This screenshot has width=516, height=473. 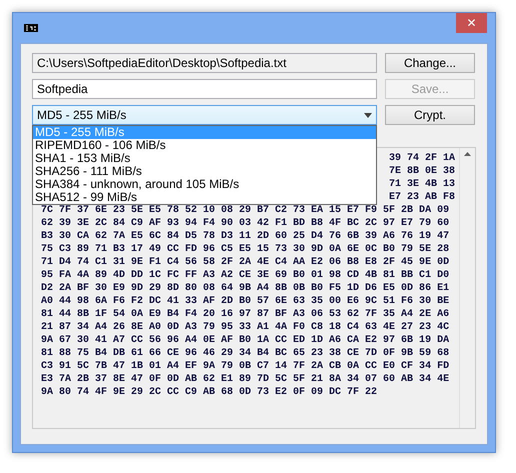 What do you see at coordinates (421, 171) in the screenshot?
I see `hex-line: 7E 8B 0E 38` at bounding box center [421, 171].